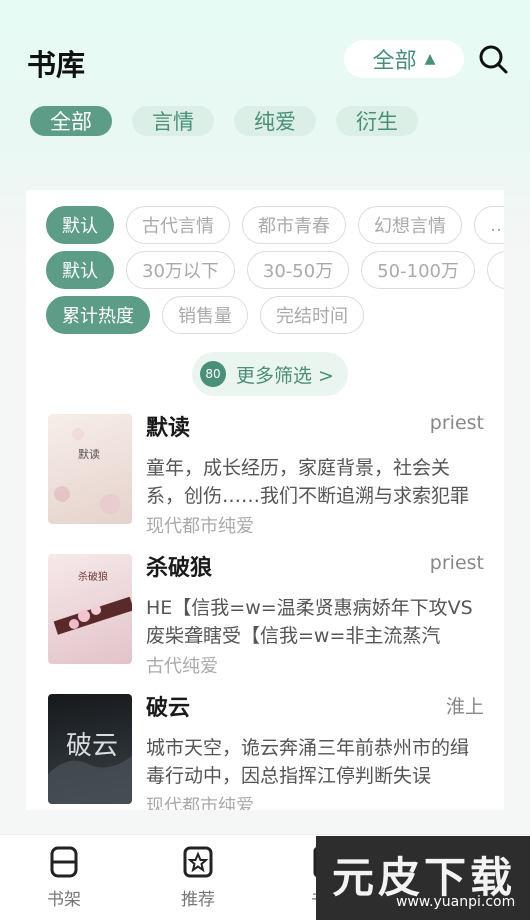 The height and width of the screenshot is (920, 530). Describe the element at coordinates (394, 61) in the screenshot. I see `scope-dropdown-label: 全部` at that location.